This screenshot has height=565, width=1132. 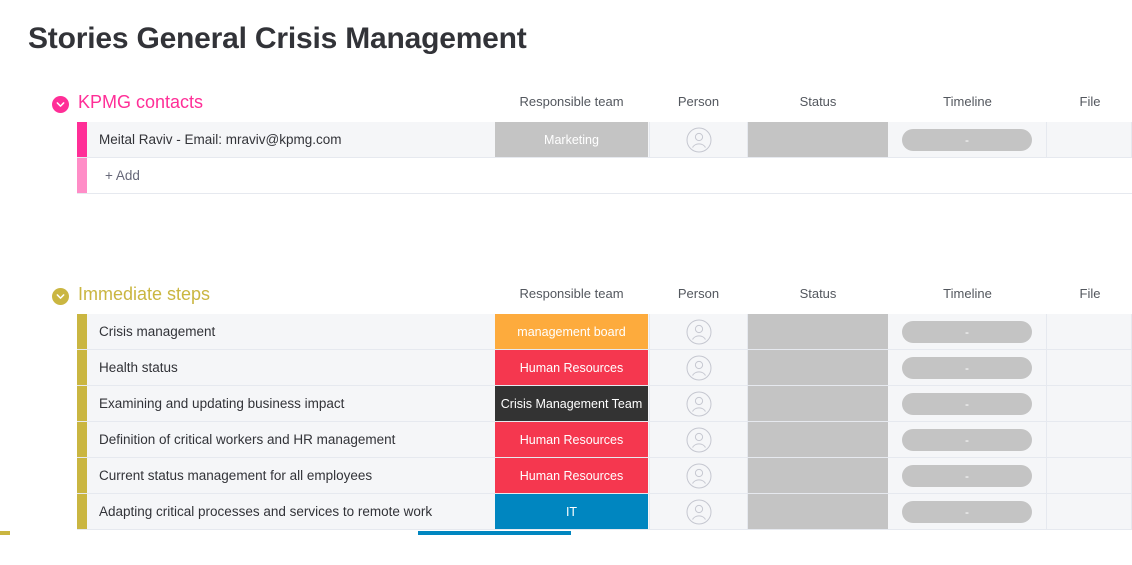 I want to click on cell-responsible-team: IT, so click(x=571, y=511).